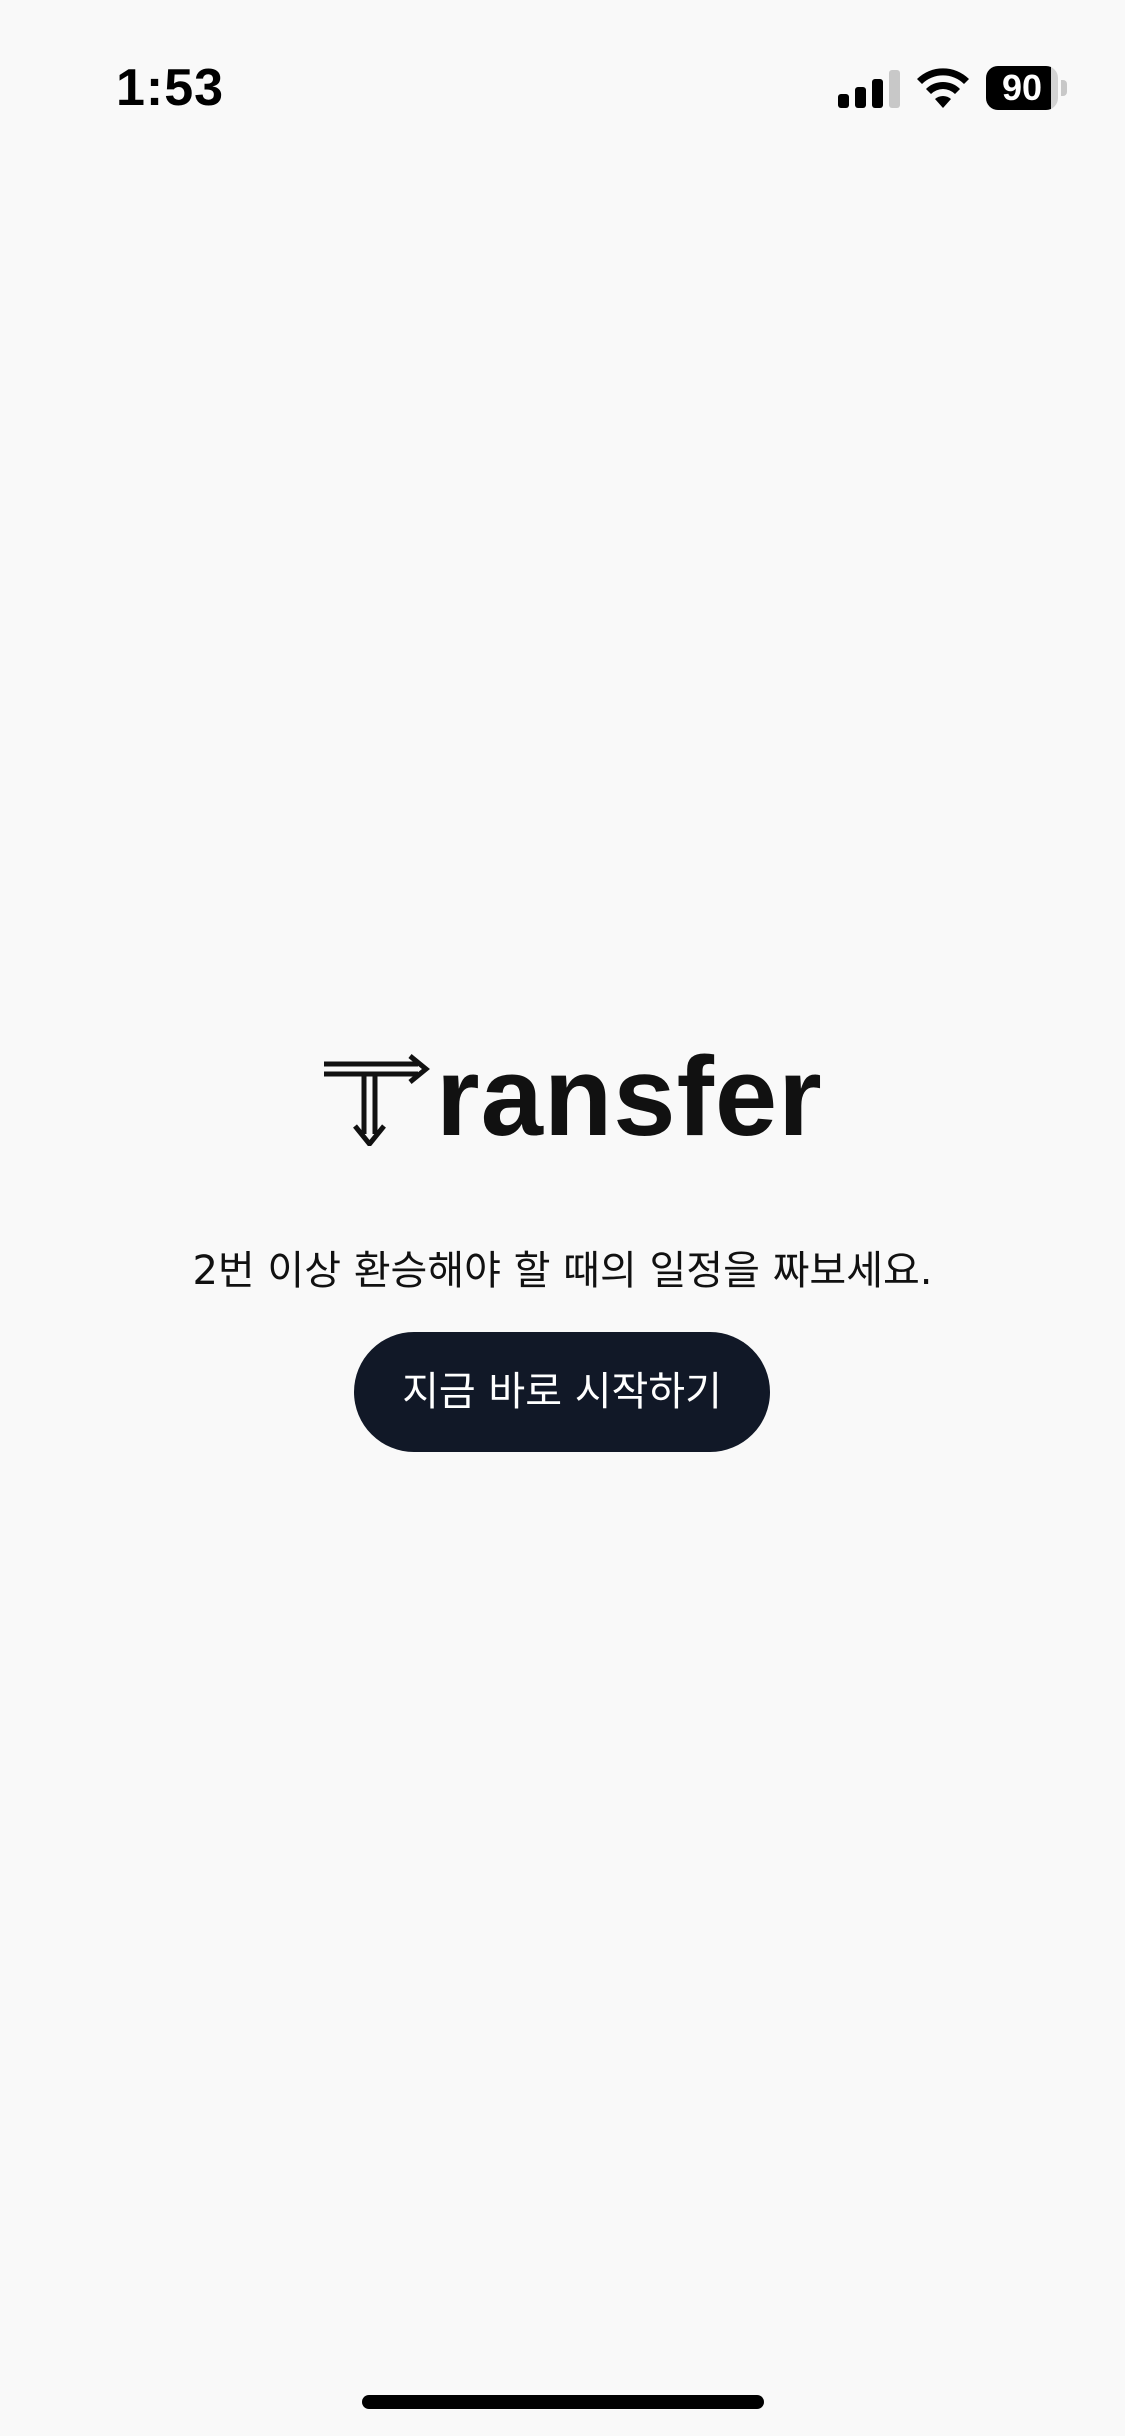 The image size is (1125, 2436). I want to click on battery-indicator: 90, so click(1027, 88).